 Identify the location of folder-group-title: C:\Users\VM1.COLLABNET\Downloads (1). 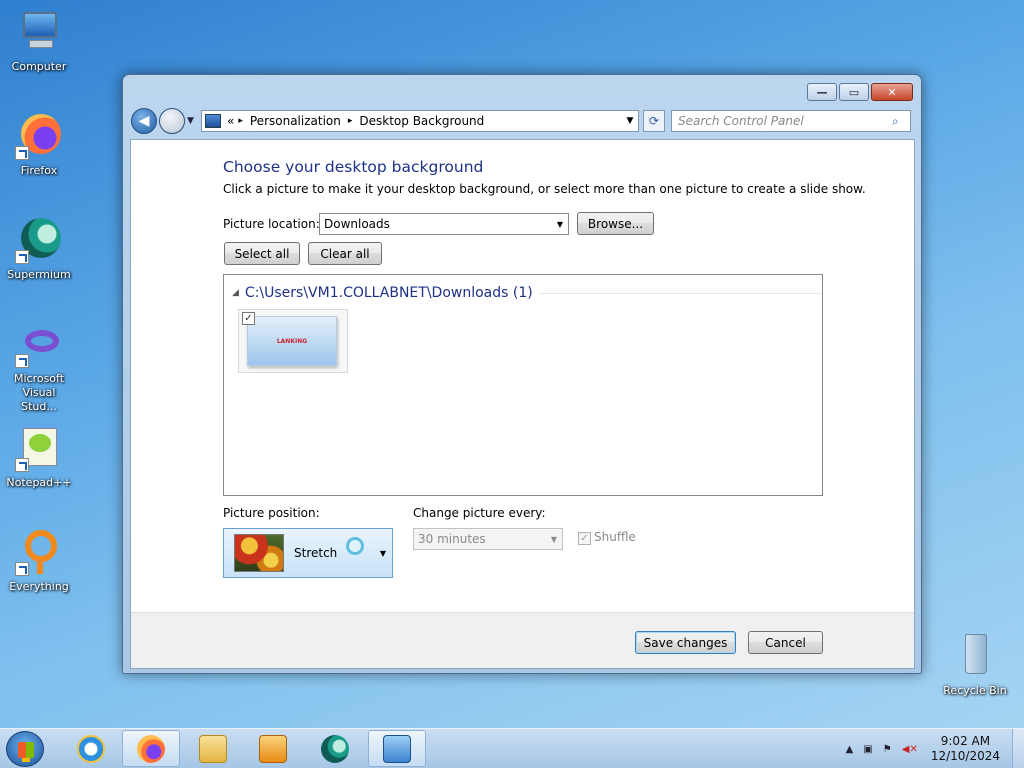
(388, 293).